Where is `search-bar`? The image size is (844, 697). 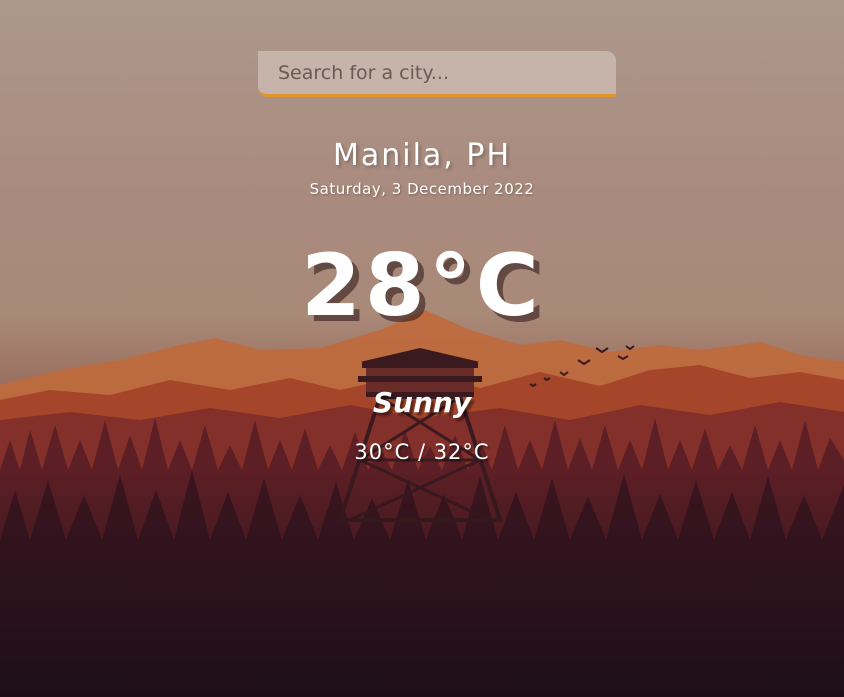 search-bar is located at coordinates (437, 74).